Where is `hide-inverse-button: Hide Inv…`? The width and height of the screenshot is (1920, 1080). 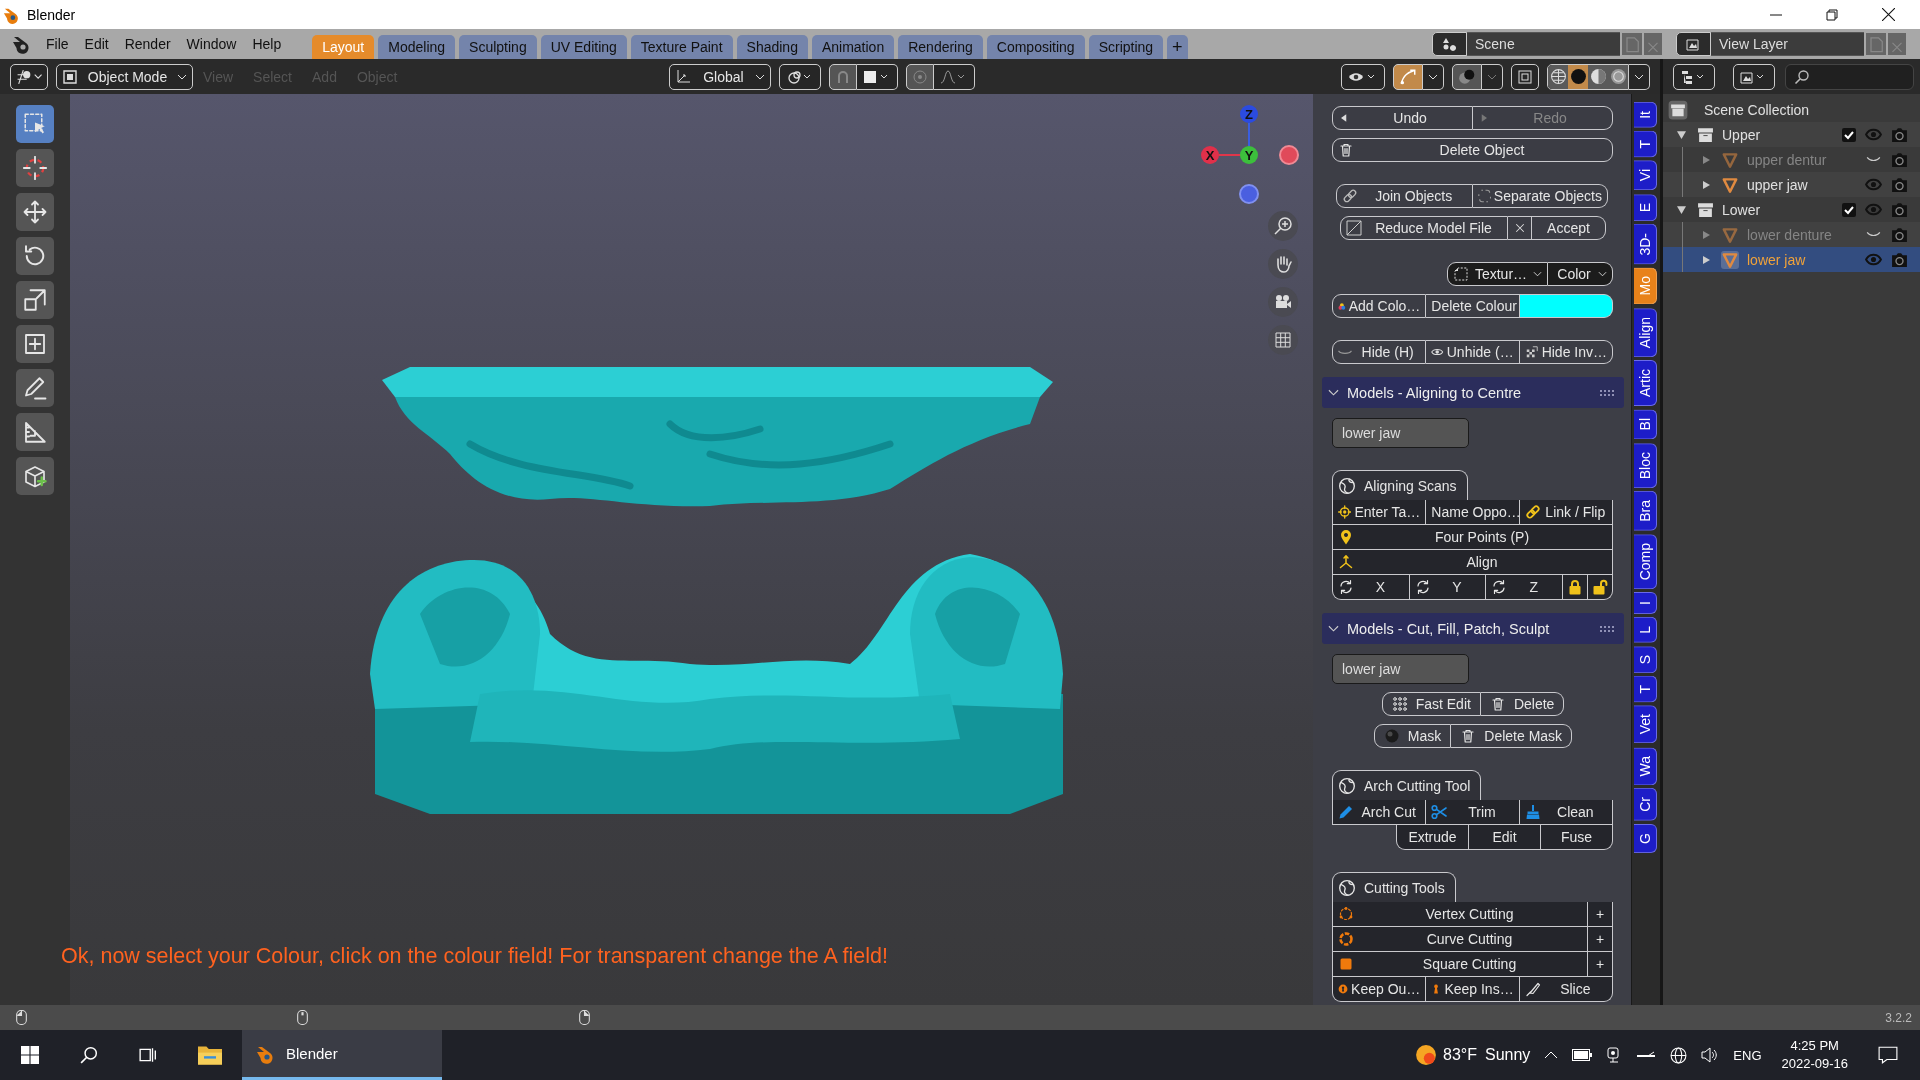 hide-inverse-button: Hide Inv… is located at coordinates (1566, 352).